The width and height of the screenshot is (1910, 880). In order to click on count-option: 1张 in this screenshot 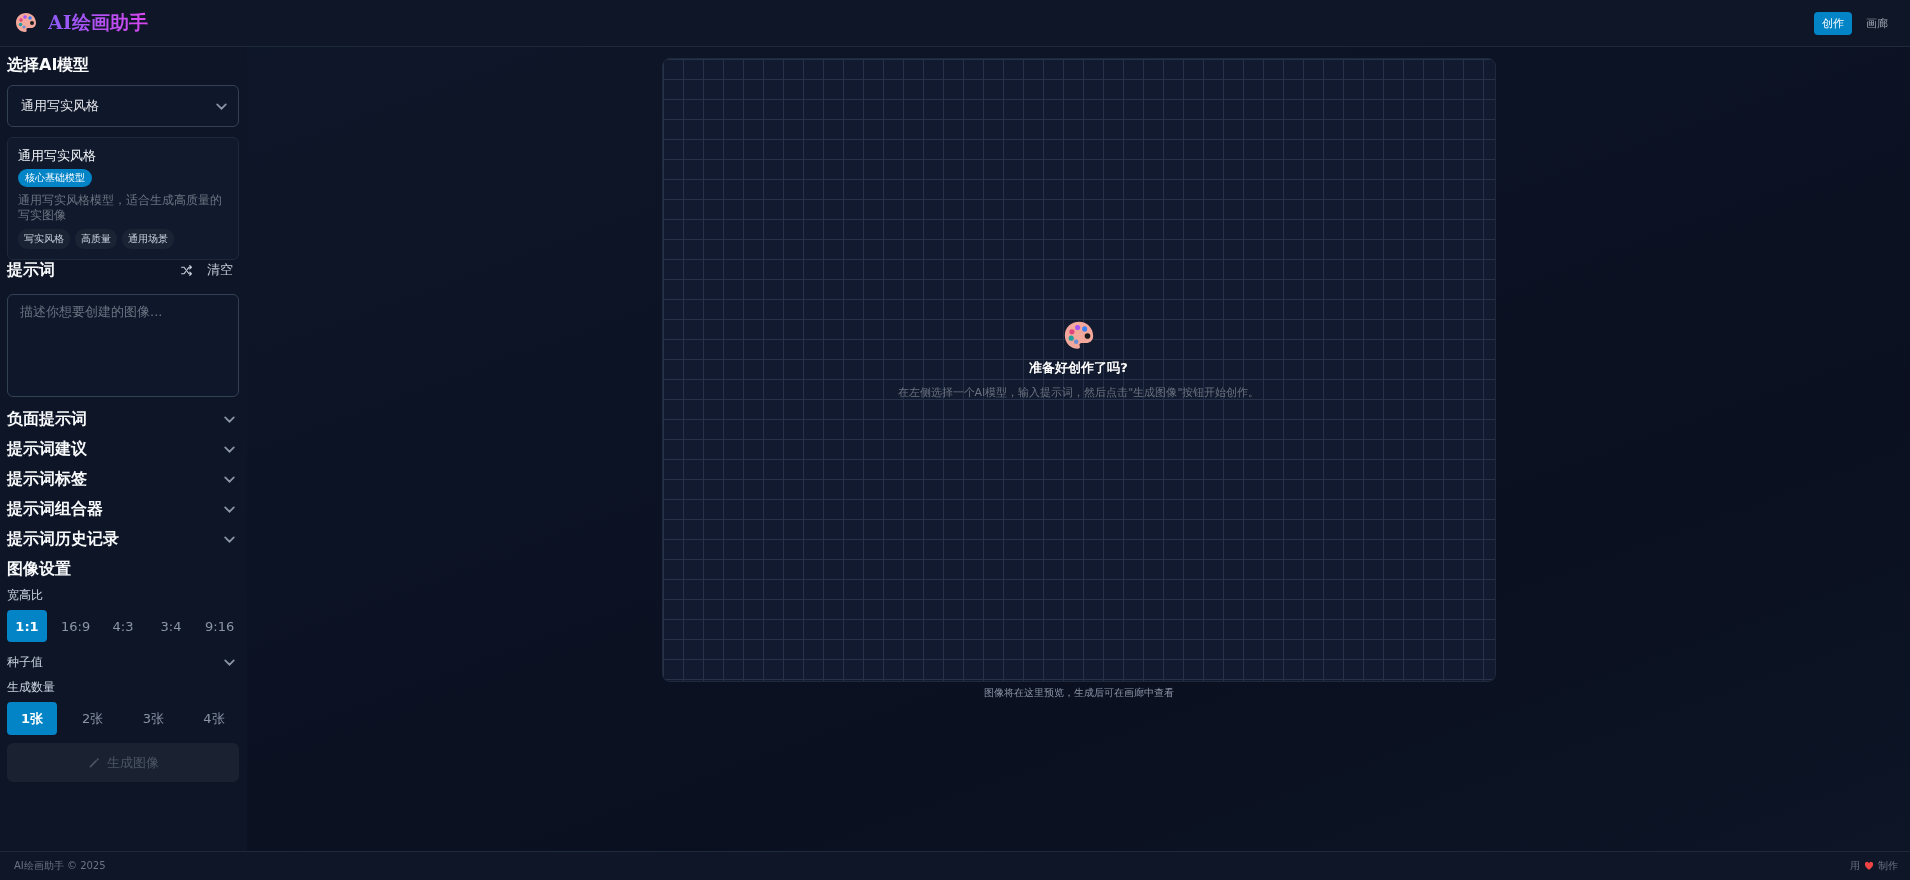, I will do `click(32, 718)`.